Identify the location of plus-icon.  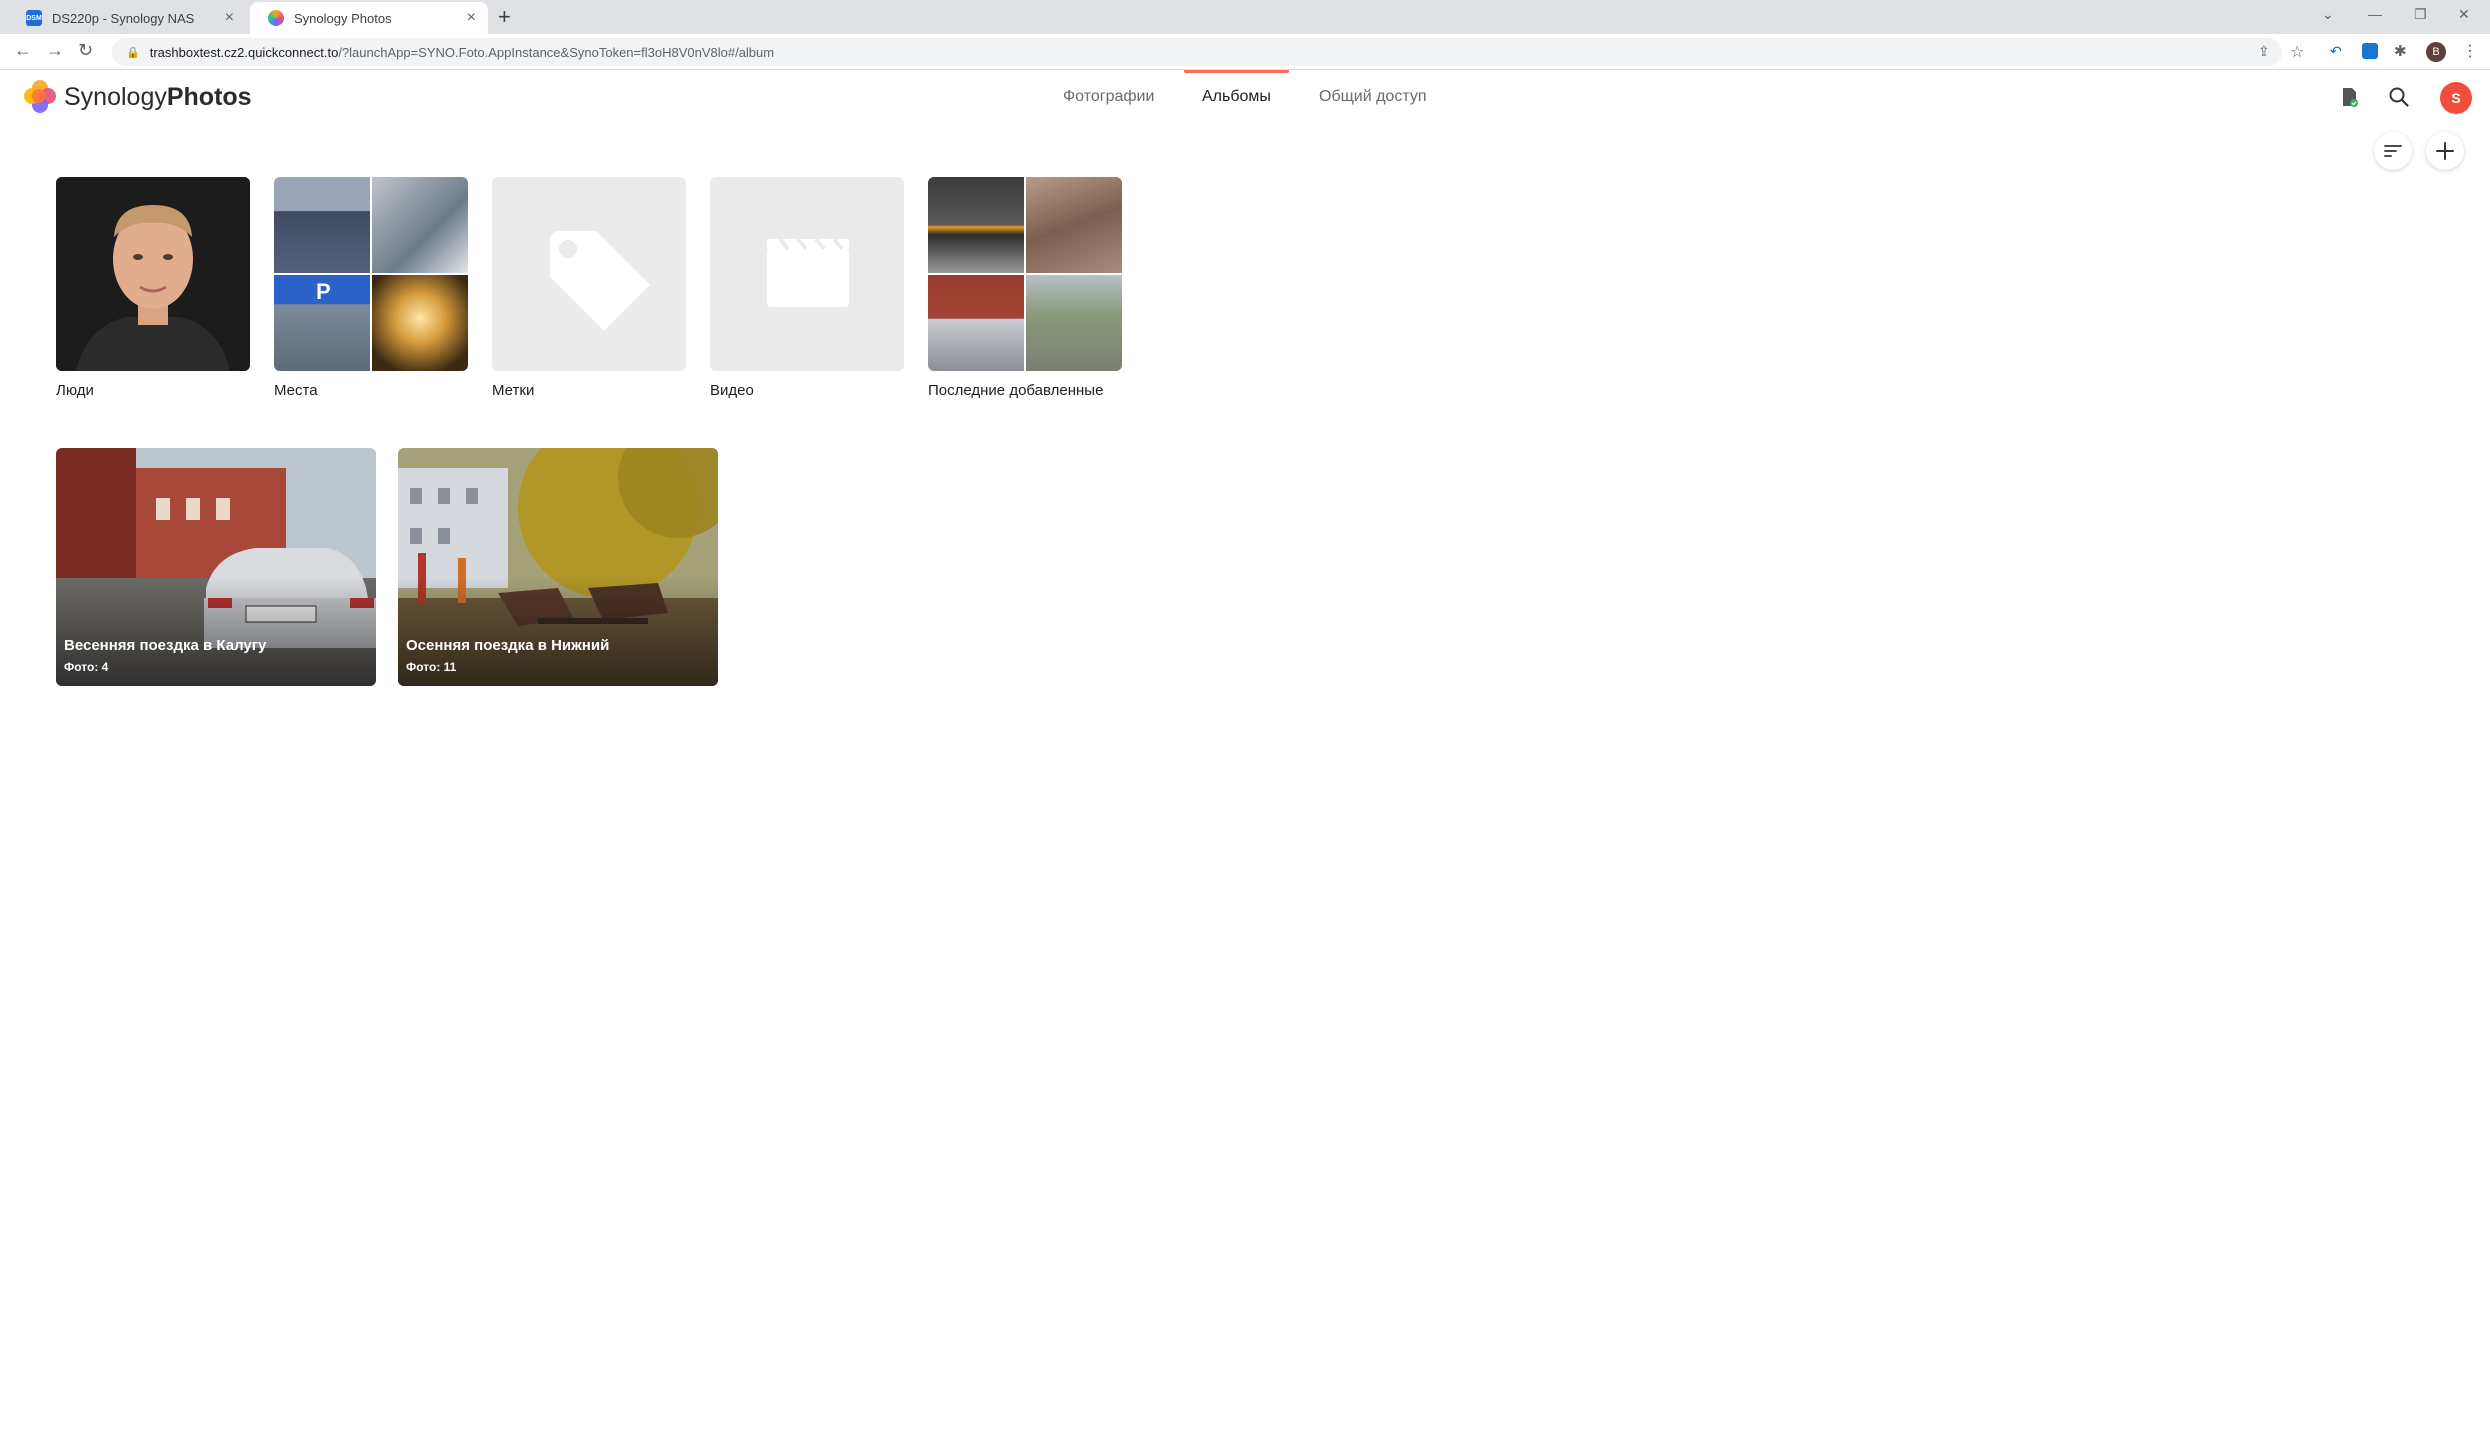
(2445, 151).